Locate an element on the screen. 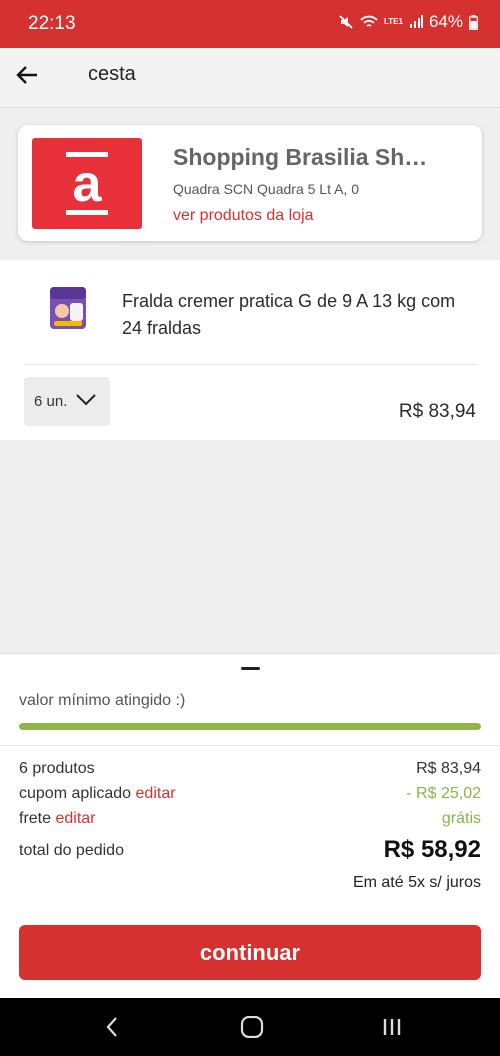 Image resolution: width=500 pixels, height=1056 pixels. store-address: Quadra SCN Quadra 5 Lt A, 0 is located at coordinates (266, 189).